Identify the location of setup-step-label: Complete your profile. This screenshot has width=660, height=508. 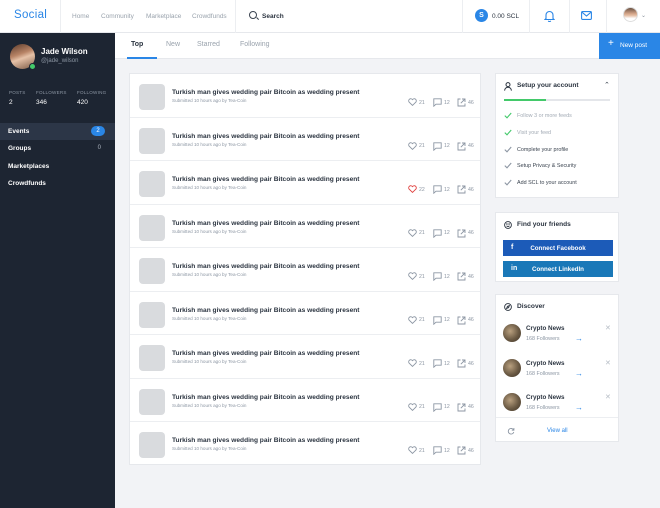
(543, 149).